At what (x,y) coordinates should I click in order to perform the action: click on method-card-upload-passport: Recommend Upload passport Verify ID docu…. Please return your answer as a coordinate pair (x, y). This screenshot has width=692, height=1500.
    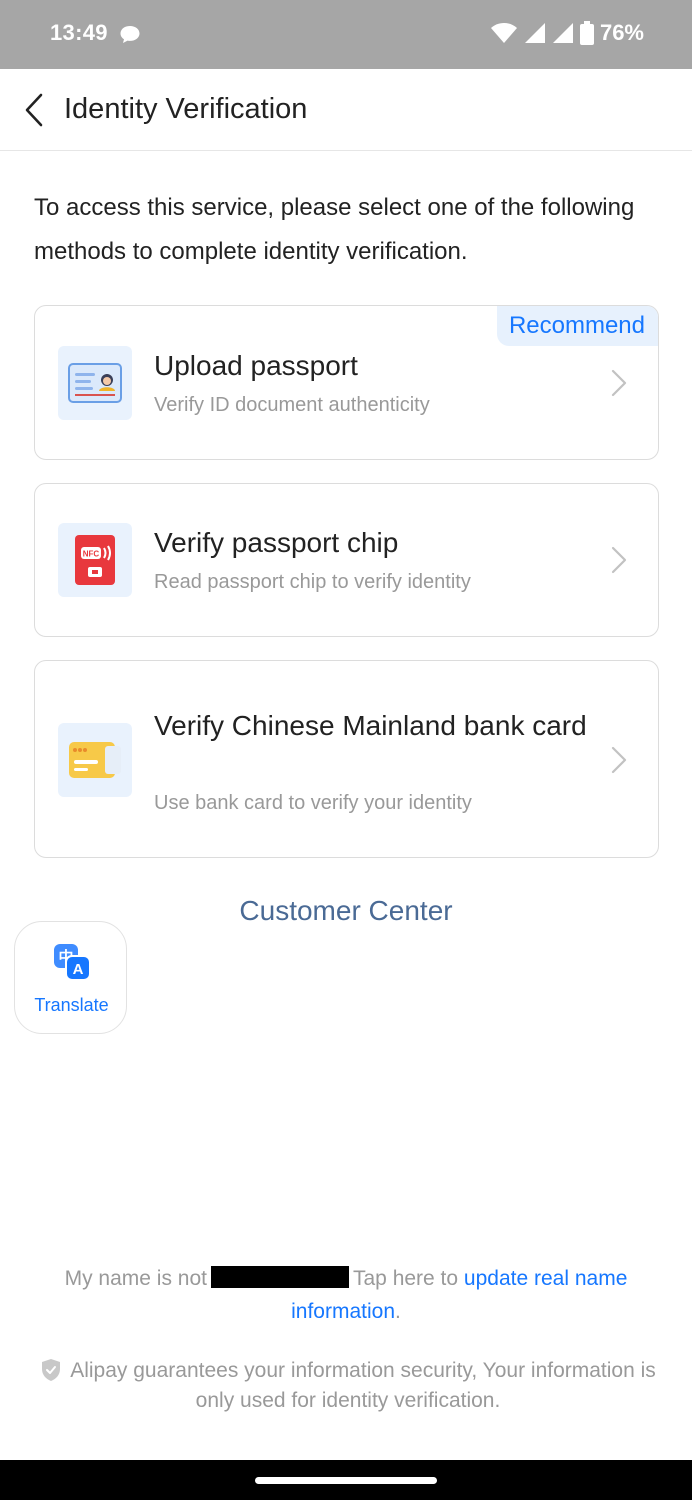
    Looking at the image, I should click on (346, 382).